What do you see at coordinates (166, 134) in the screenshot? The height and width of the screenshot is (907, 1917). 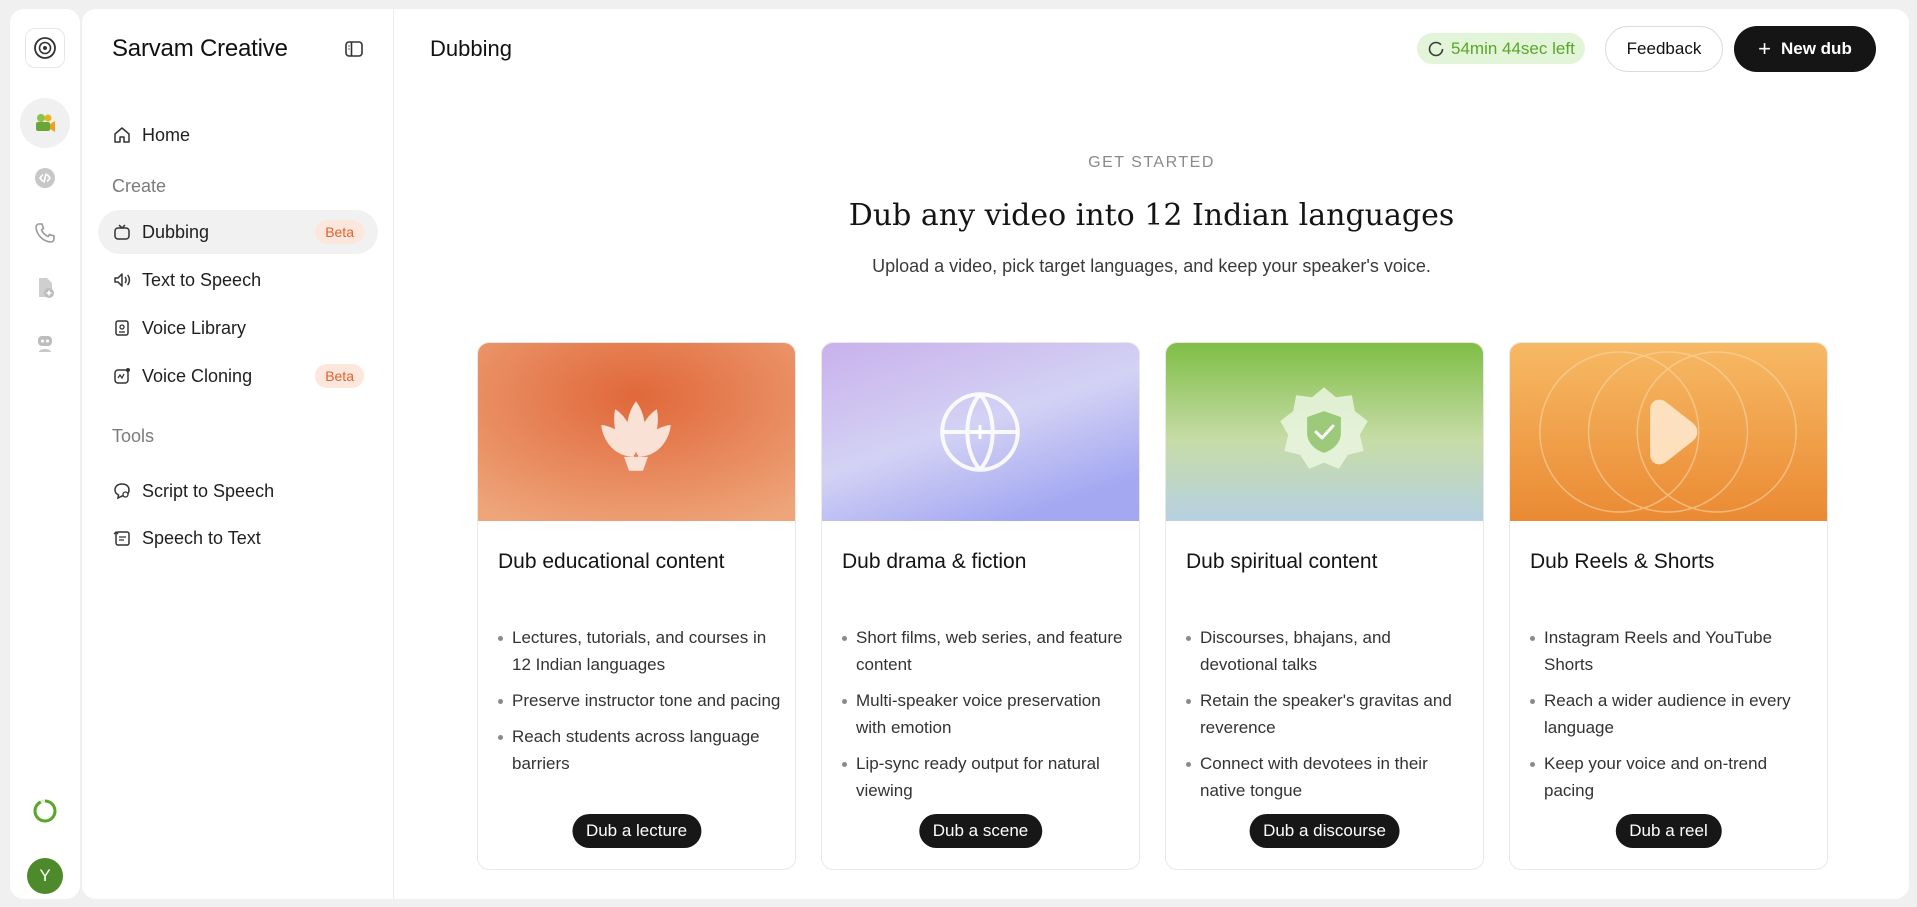 I see `sidebar-item-label: Home` at bounding box center [166, 134].